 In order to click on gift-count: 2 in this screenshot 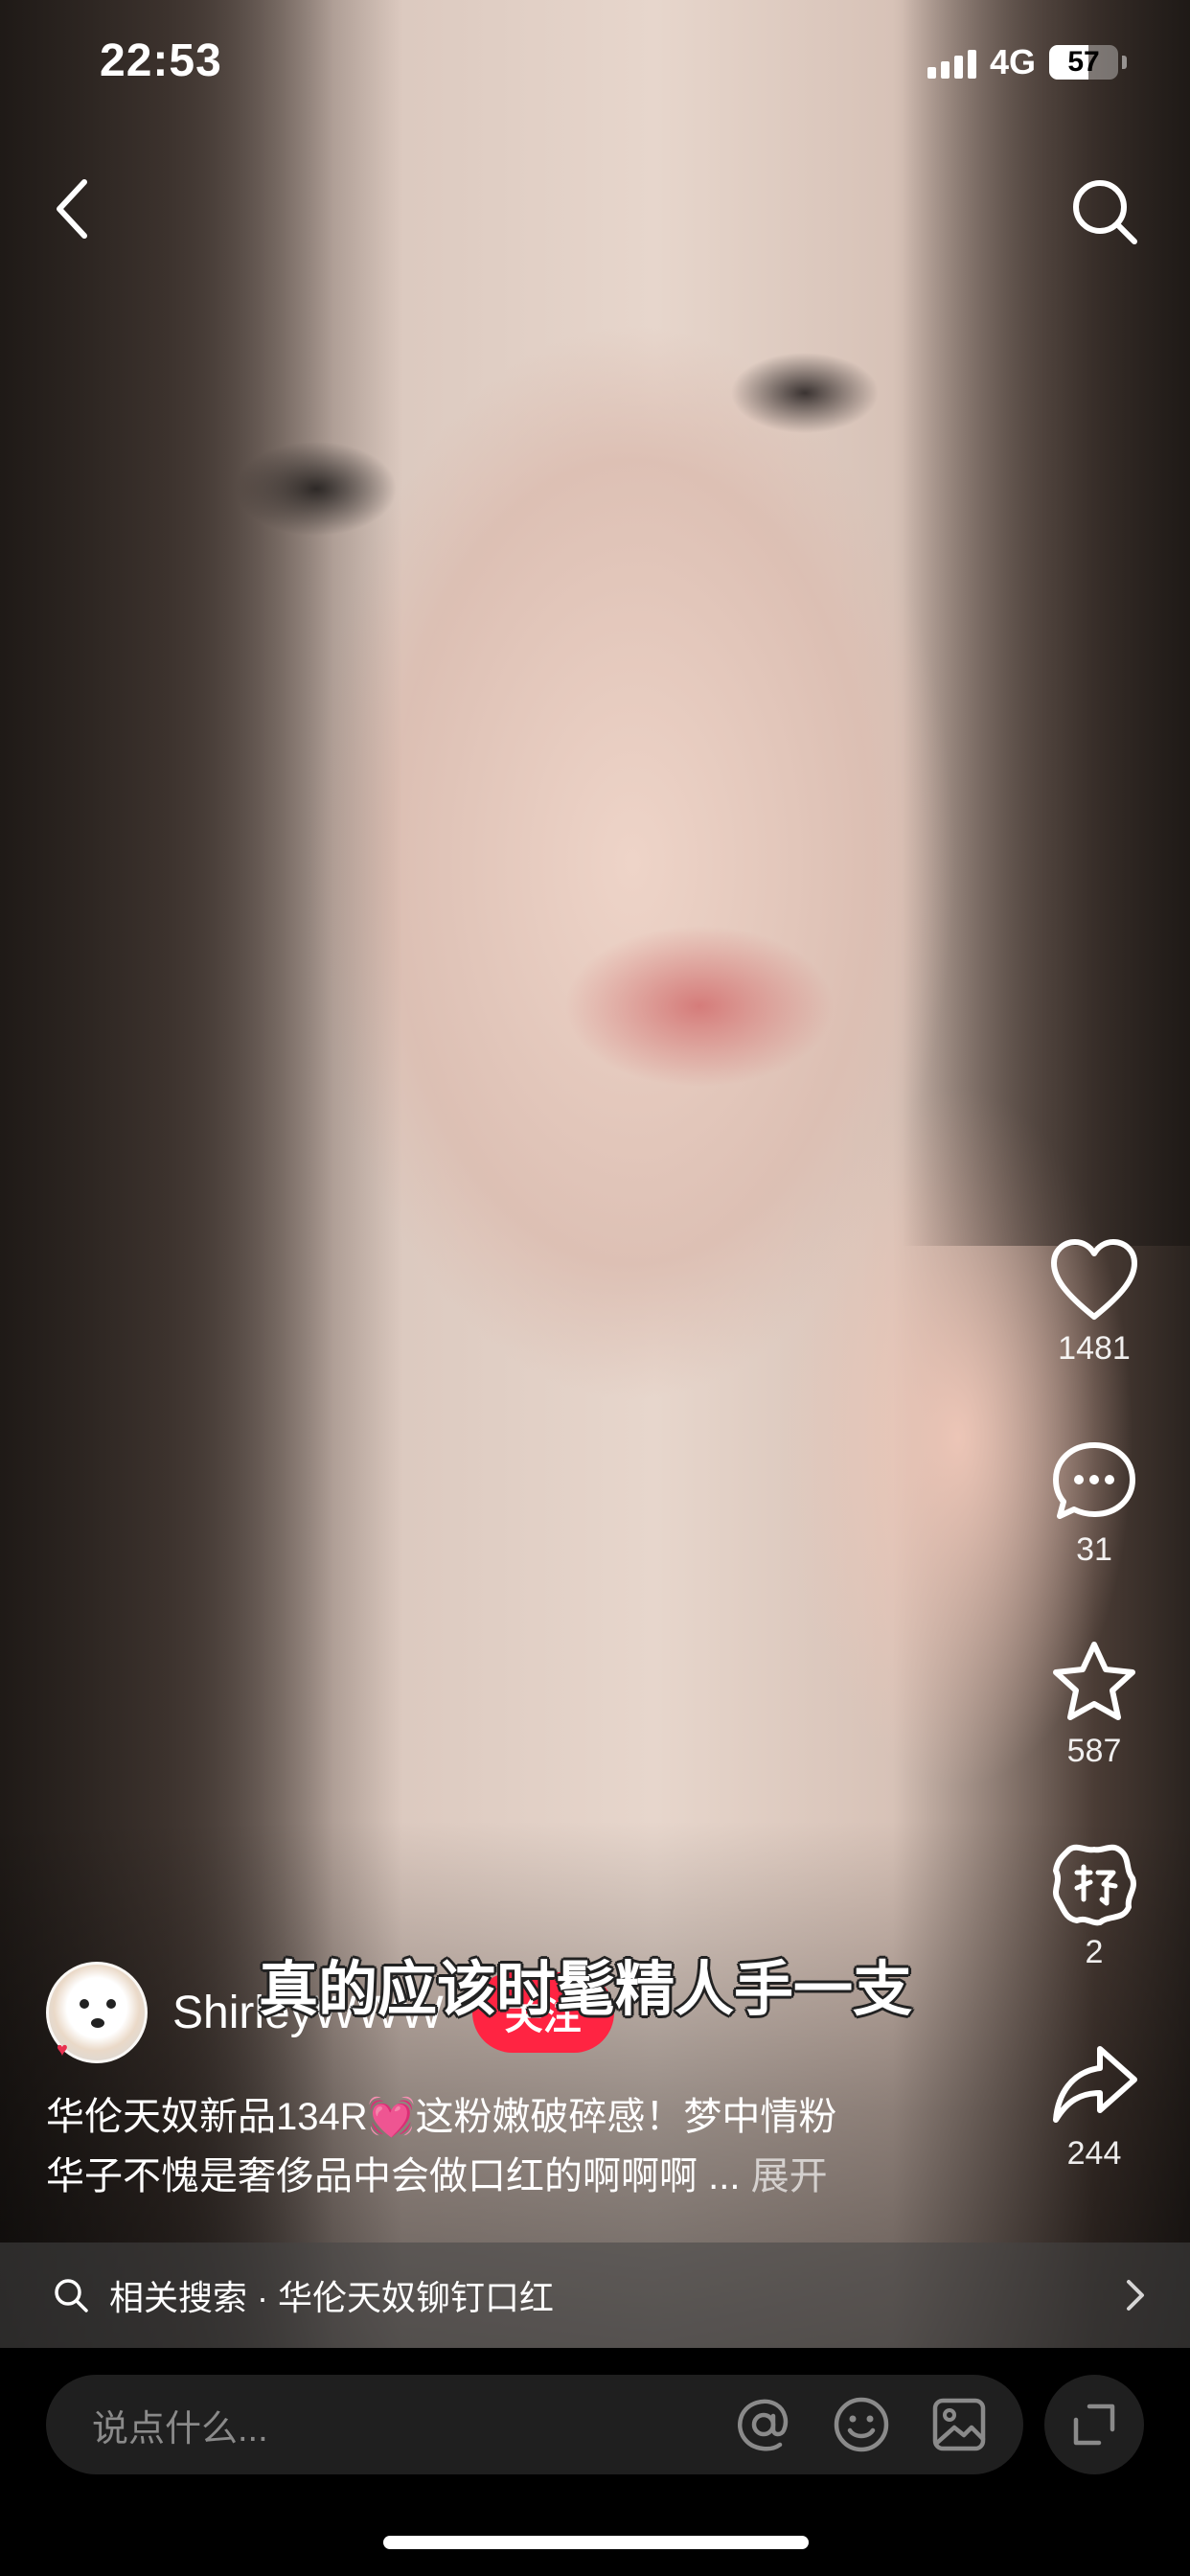, I will do `click(1095, 1952)`.